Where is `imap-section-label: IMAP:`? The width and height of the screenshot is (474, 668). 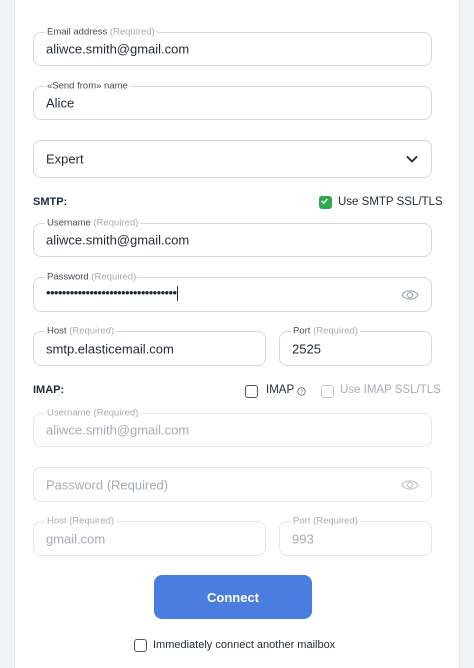 imap-section-label: IMAP: is located at coordinates (49, 390).